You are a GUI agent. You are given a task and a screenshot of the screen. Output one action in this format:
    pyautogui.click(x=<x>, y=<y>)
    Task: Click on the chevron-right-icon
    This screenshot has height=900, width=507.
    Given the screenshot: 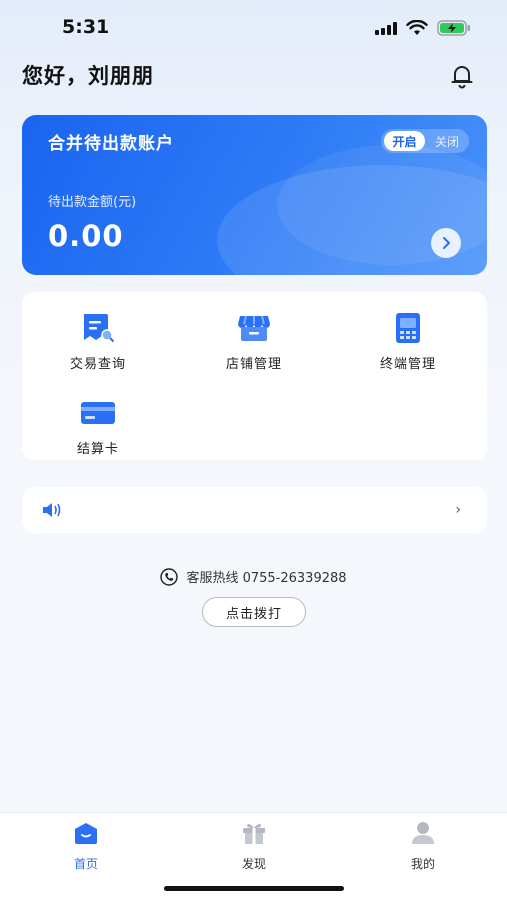 What is the action you would take?
    pyautogui.click(x=446, y=243)
    